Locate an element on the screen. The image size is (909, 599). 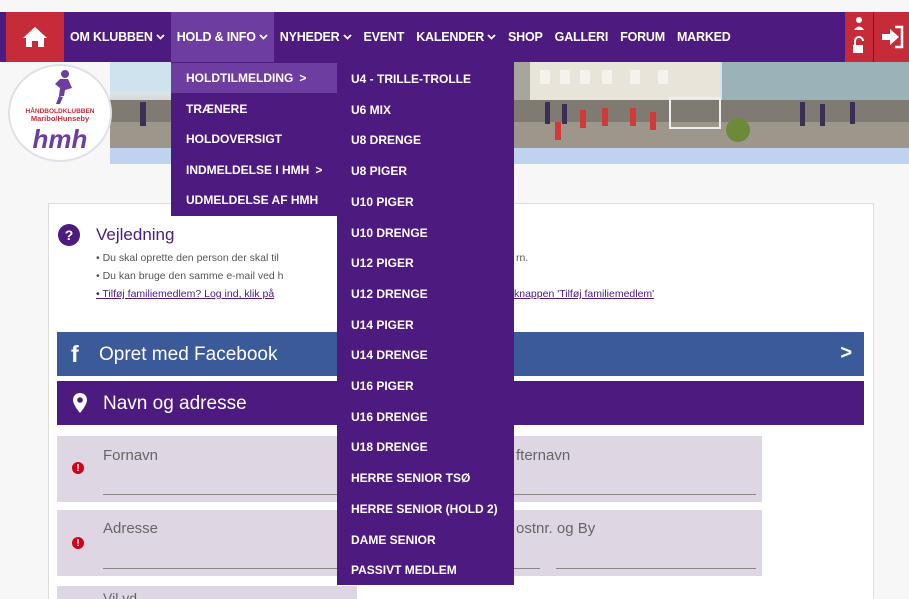
help-title: Vejledning is located at coordinates (135, 234).